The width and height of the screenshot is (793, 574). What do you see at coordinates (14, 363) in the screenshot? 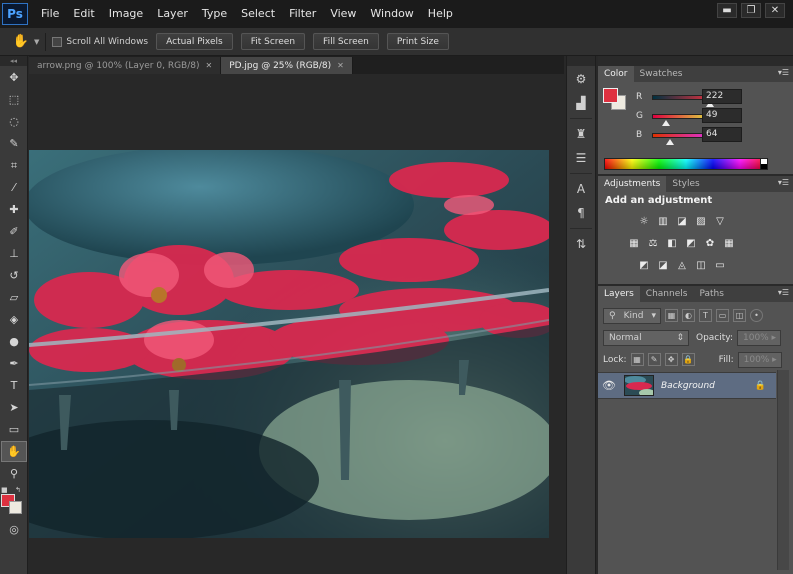
I see `pen-tool-icon: ✒` at bounding box center [14, 363].